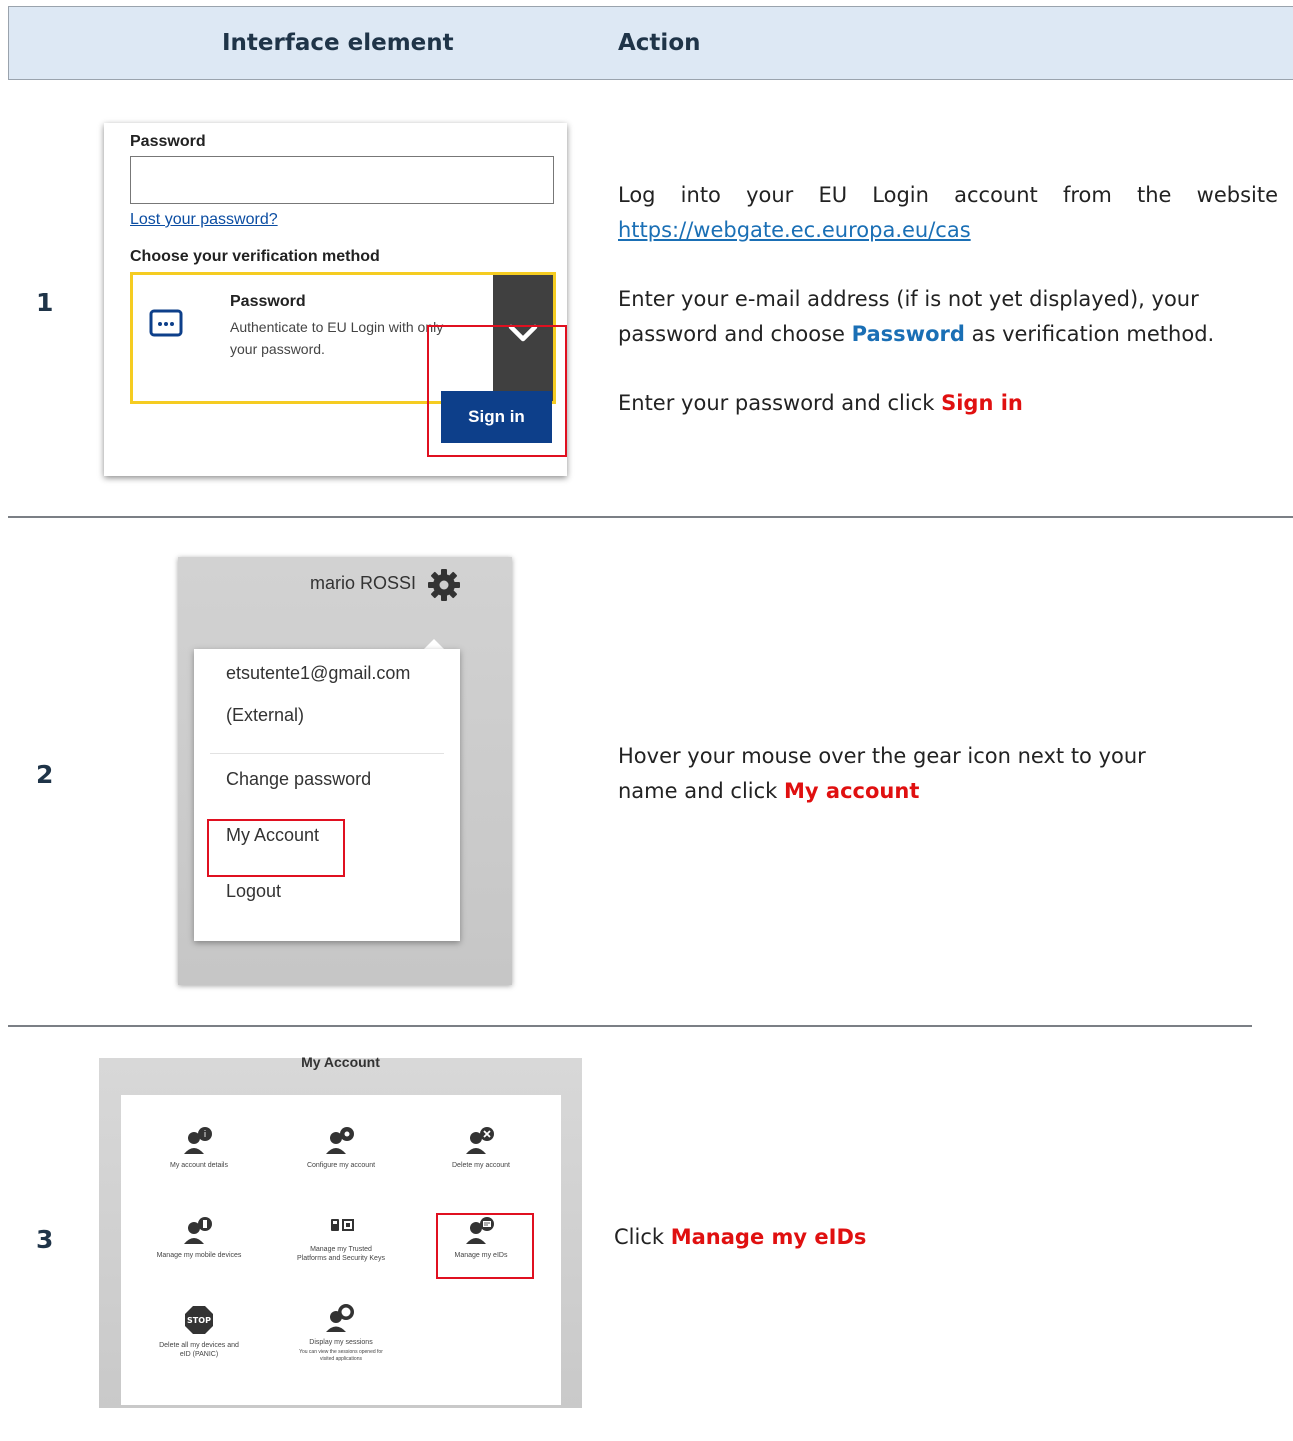  What do you see at coordinates (204, 220) in the screenshot?
I see `lost-password-link: Lost your password?` at bounding box center [204, 220].